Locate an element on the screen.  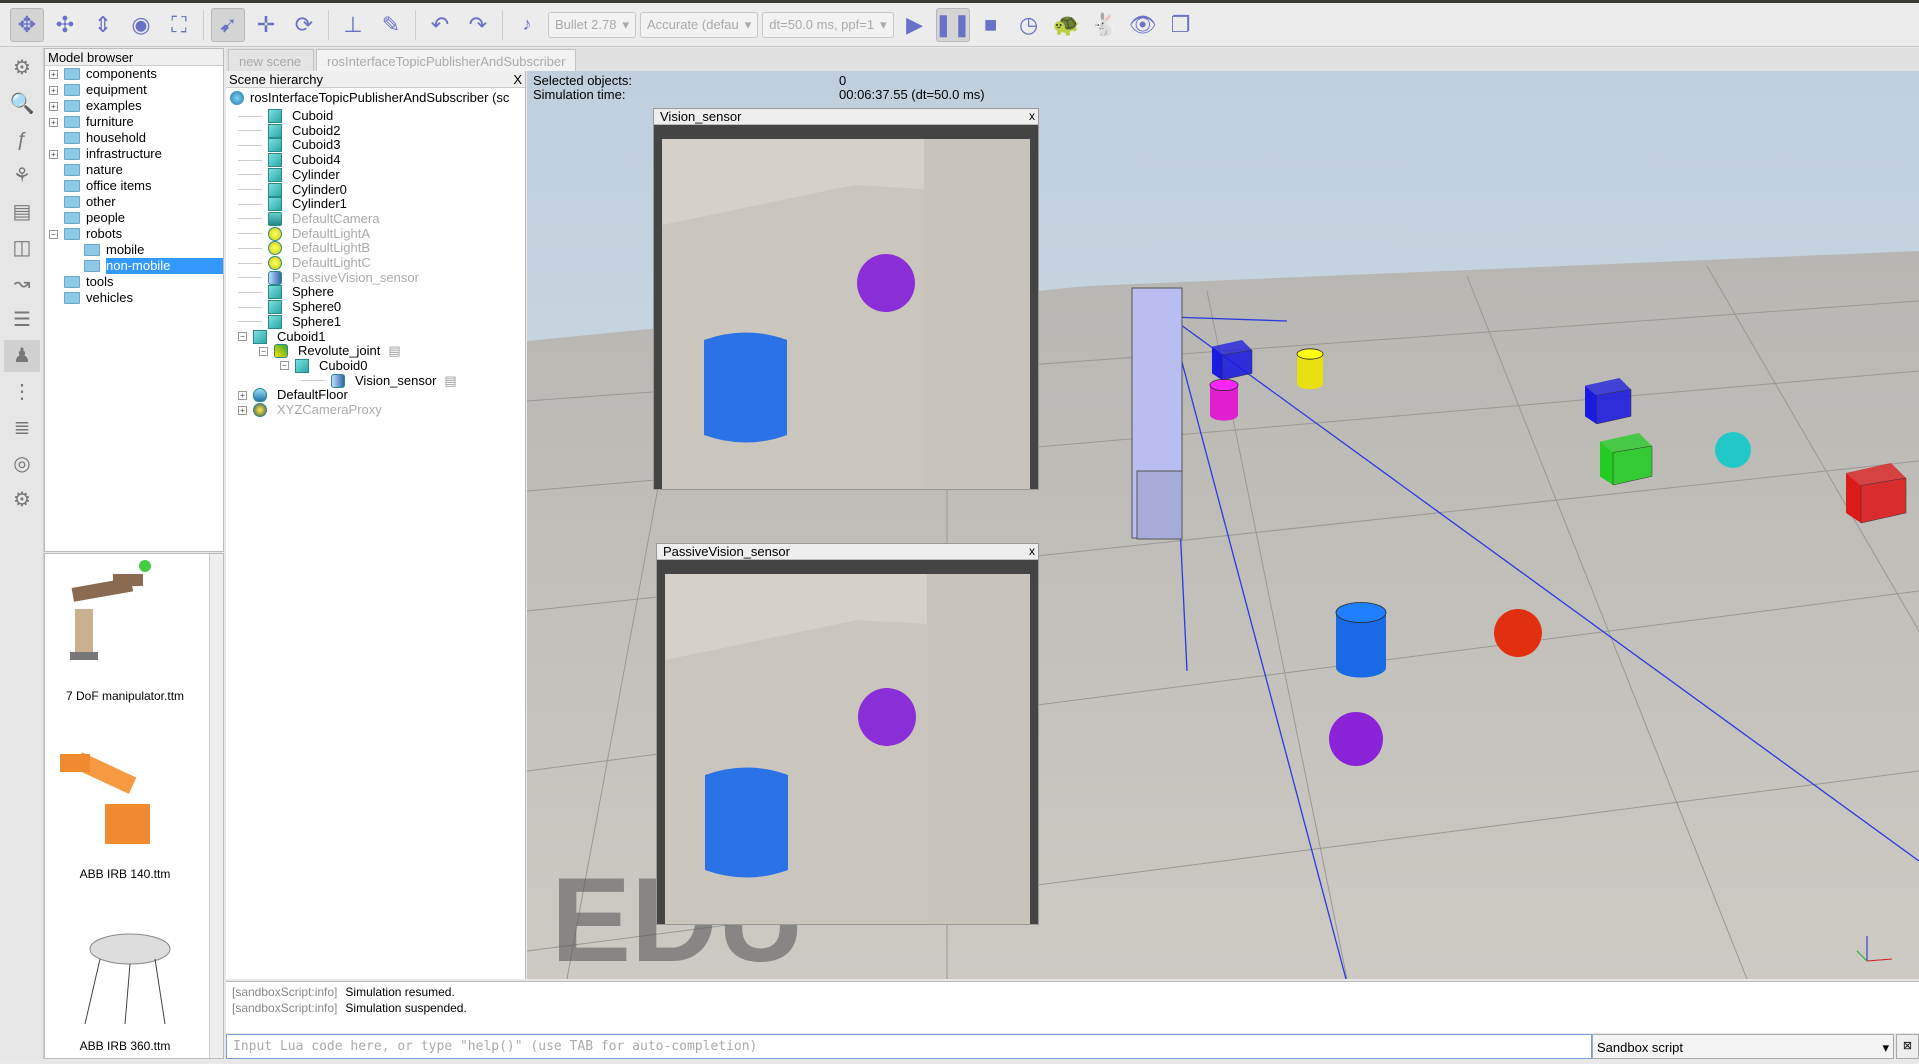
object-rotate-icon: ⟳ is located at coordinates (304, 25).